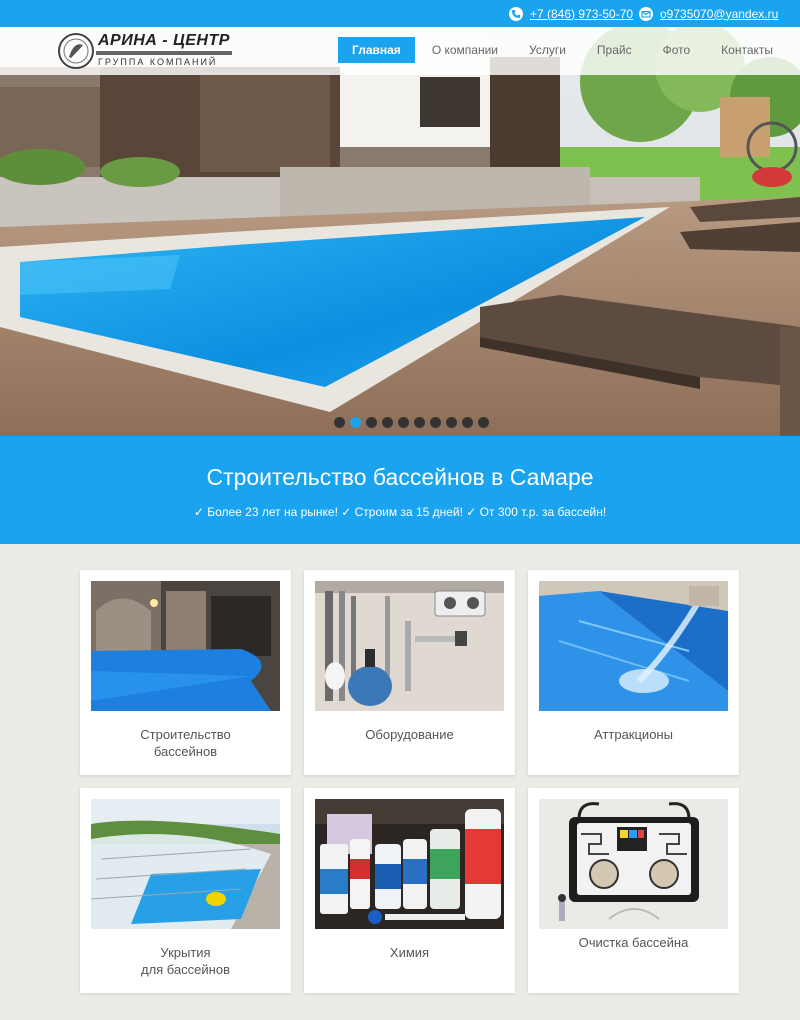 This screenshot has height=1020, width=800. I want to click on phone-contact: +7 (846) 973-50-70, so click(571, 13).